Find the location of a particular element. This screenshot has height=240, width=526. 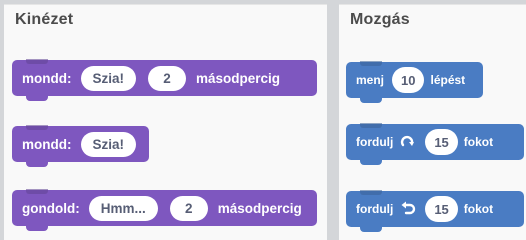

turn-left-unit-label: fokot is located at coordinates (478, 209).